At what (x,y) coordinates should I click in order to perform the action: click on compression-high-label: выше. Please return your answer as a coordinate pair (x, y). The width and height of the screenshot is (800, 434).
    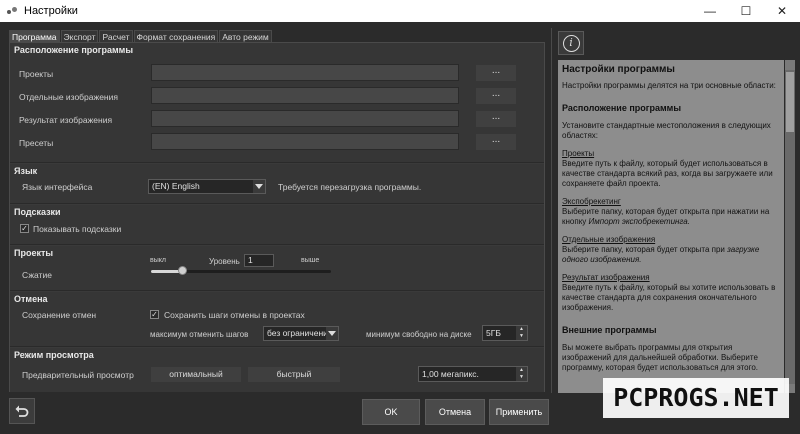
    Looking at the image, I should click on (310, 260).